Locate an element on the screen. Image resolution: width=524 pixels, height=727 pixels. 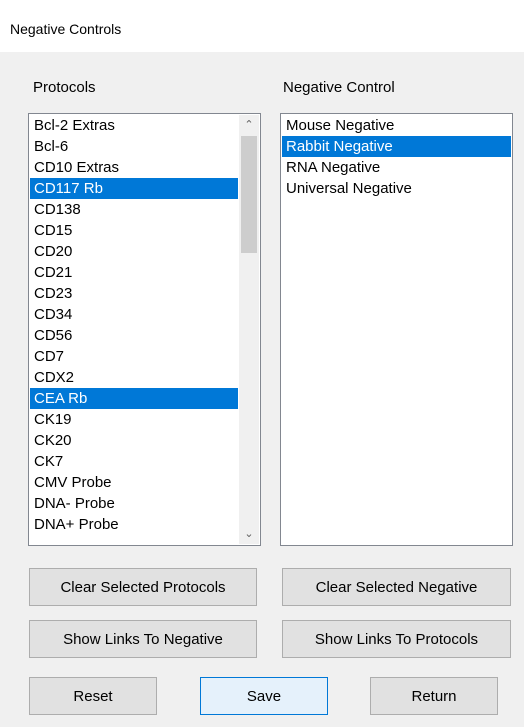
protocol-list-item: CD21 is located at coordinates (134, 272).